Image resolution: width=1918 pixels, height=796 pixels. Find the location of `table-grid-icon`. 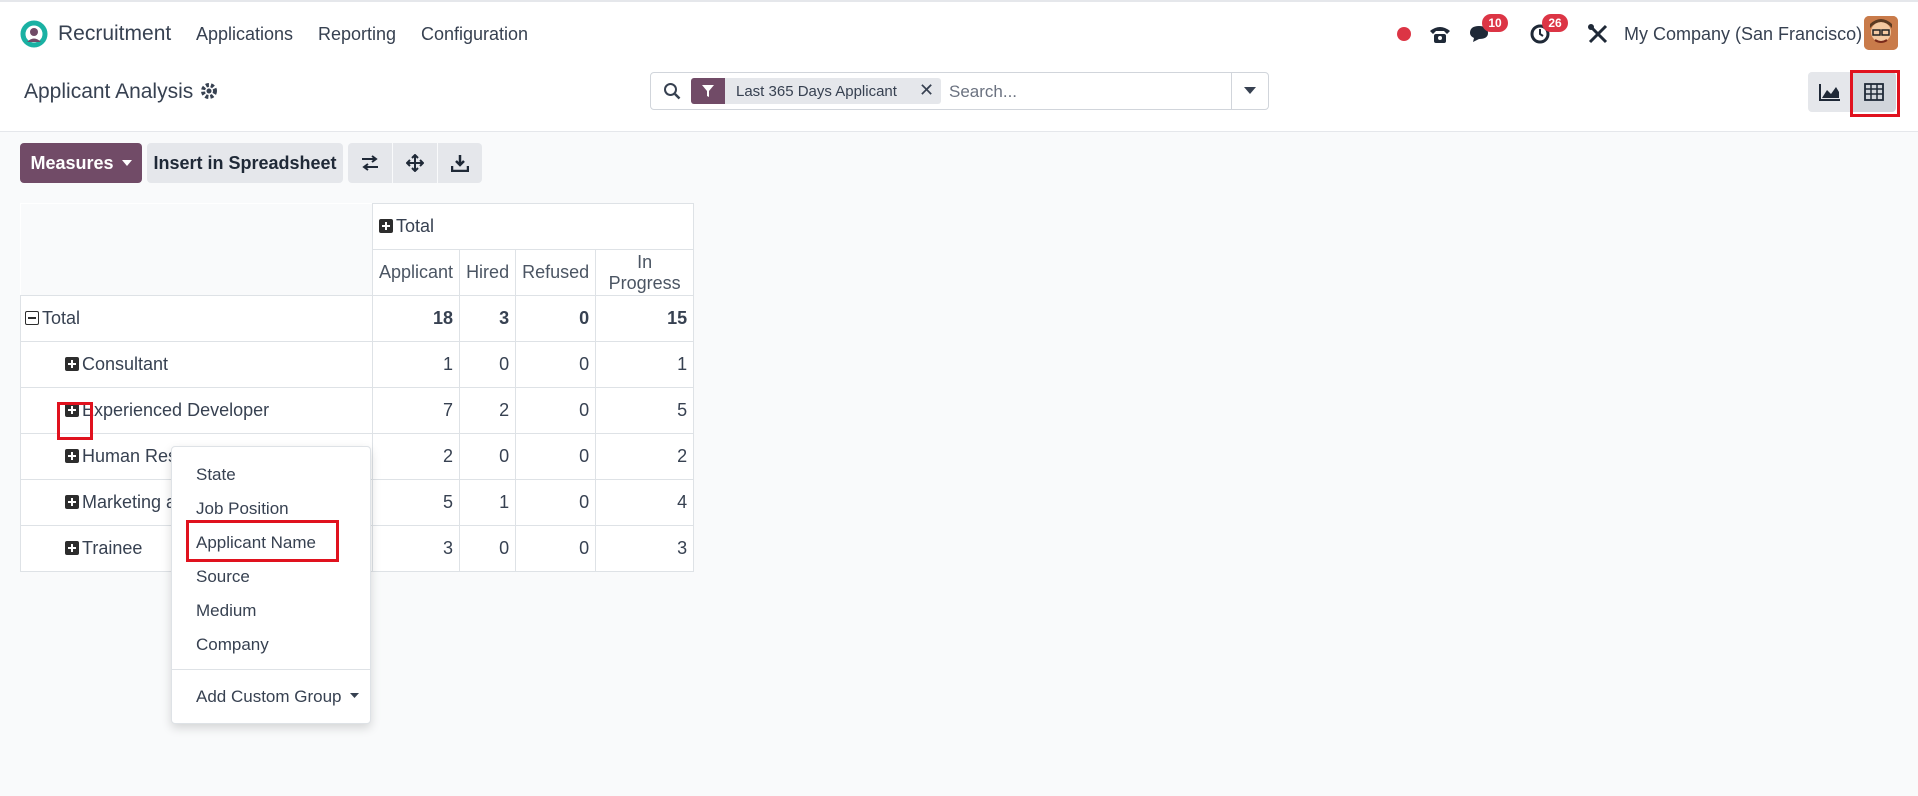

table-grid-icon is located at coordinates (1874, 92).